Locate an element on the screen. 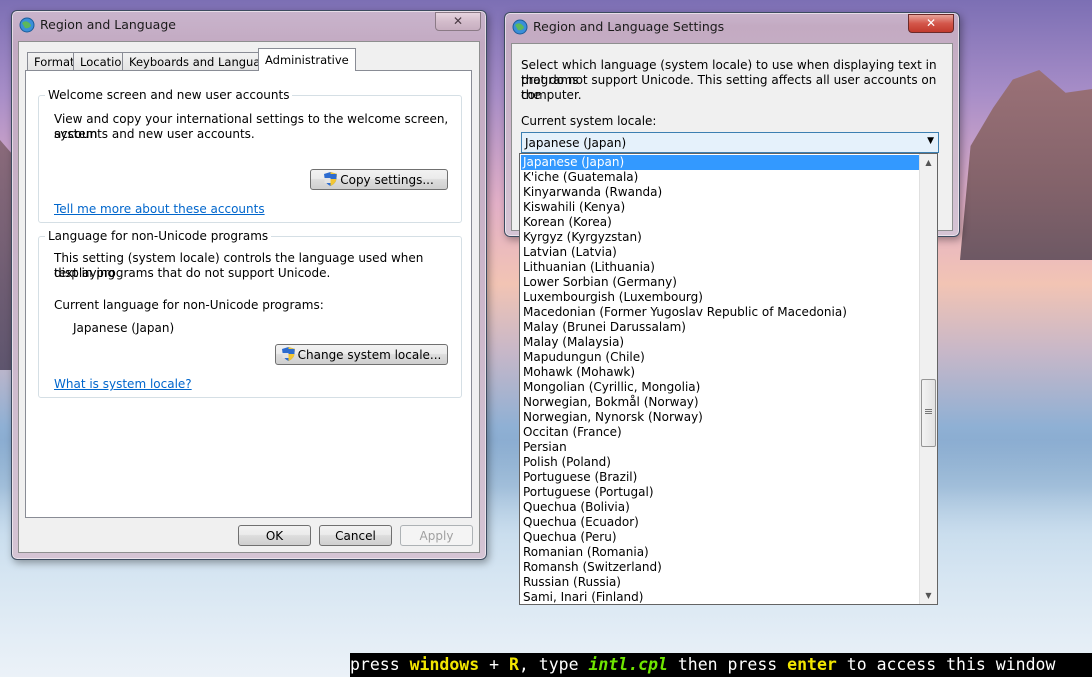  system-locale-dropdown: Japanese (Japan) ▼ is located at coordinates (730, 142).